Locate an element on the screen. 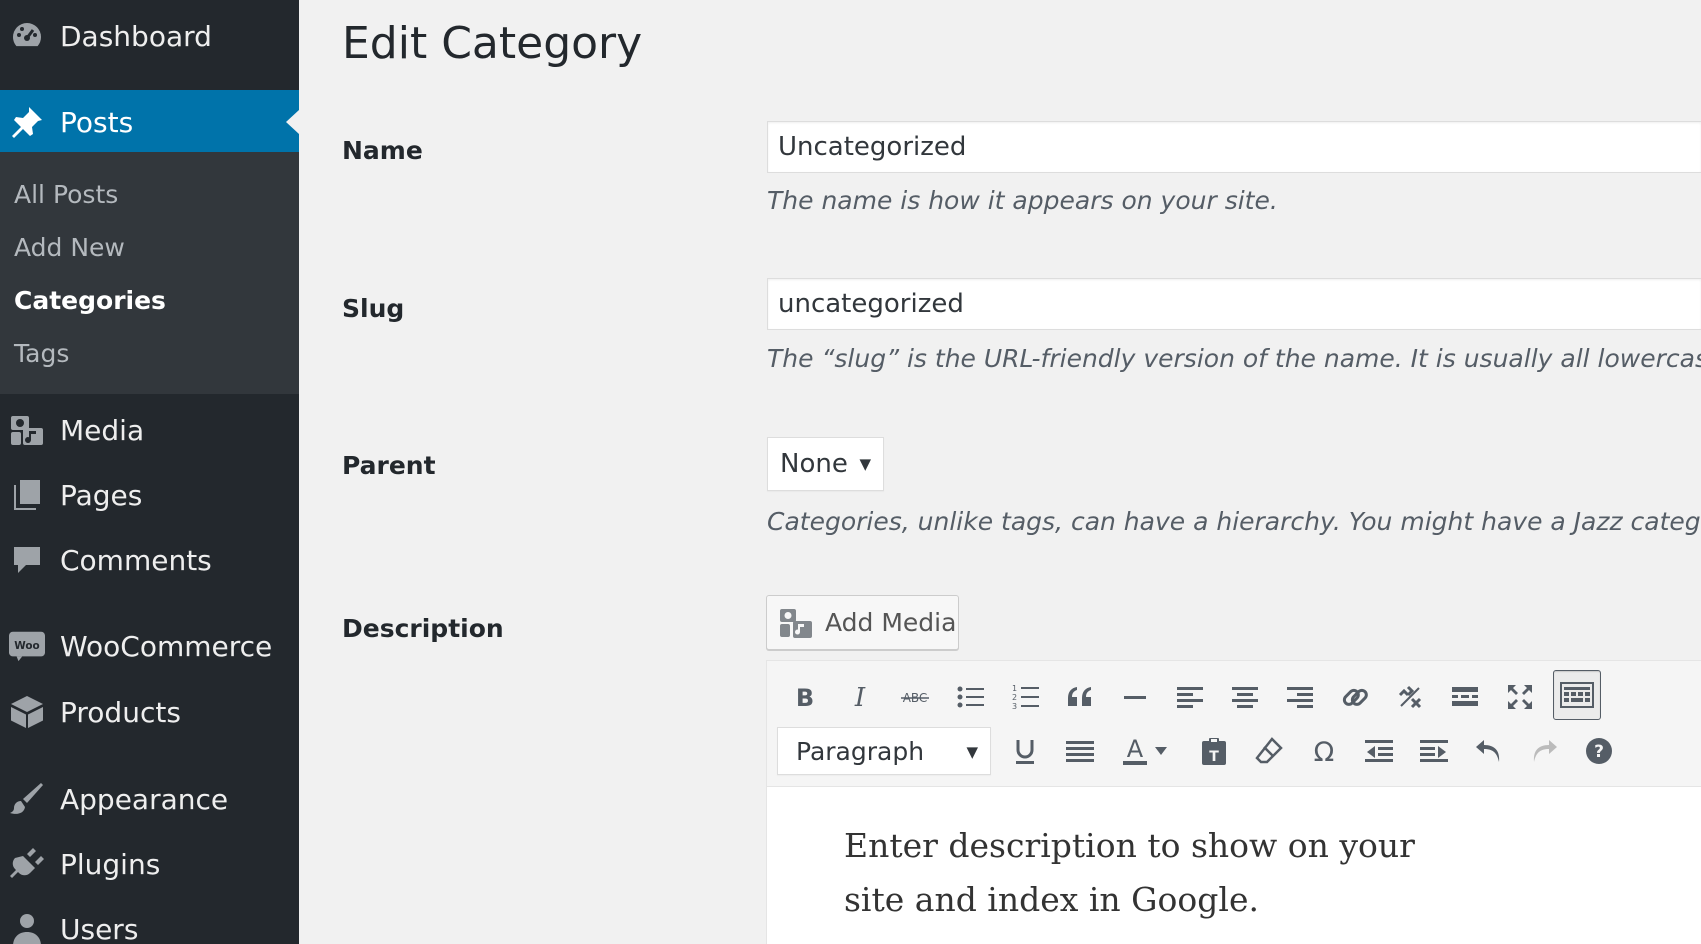 The height and width of the screenshot is (944, 1701). justify-icon is located at coordinates (1080, 751).